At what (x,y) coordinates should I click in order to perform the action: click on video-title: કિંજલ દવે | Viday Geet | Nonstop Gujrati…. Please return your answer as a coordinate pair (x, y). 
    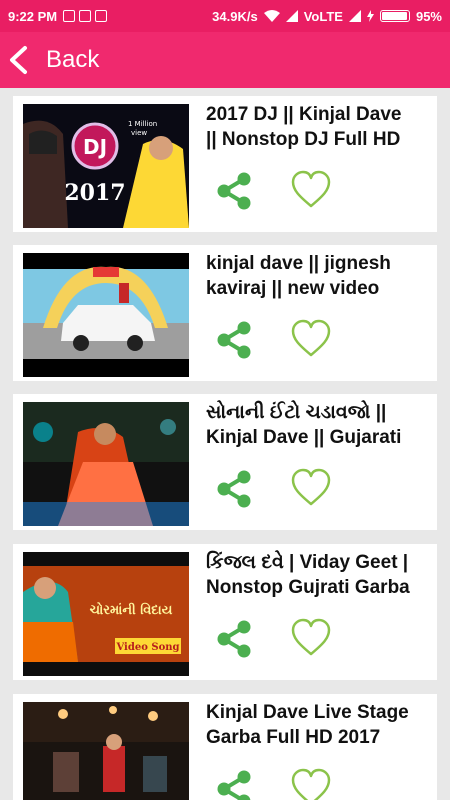
    Looking at the image, I should click on (321, 575).